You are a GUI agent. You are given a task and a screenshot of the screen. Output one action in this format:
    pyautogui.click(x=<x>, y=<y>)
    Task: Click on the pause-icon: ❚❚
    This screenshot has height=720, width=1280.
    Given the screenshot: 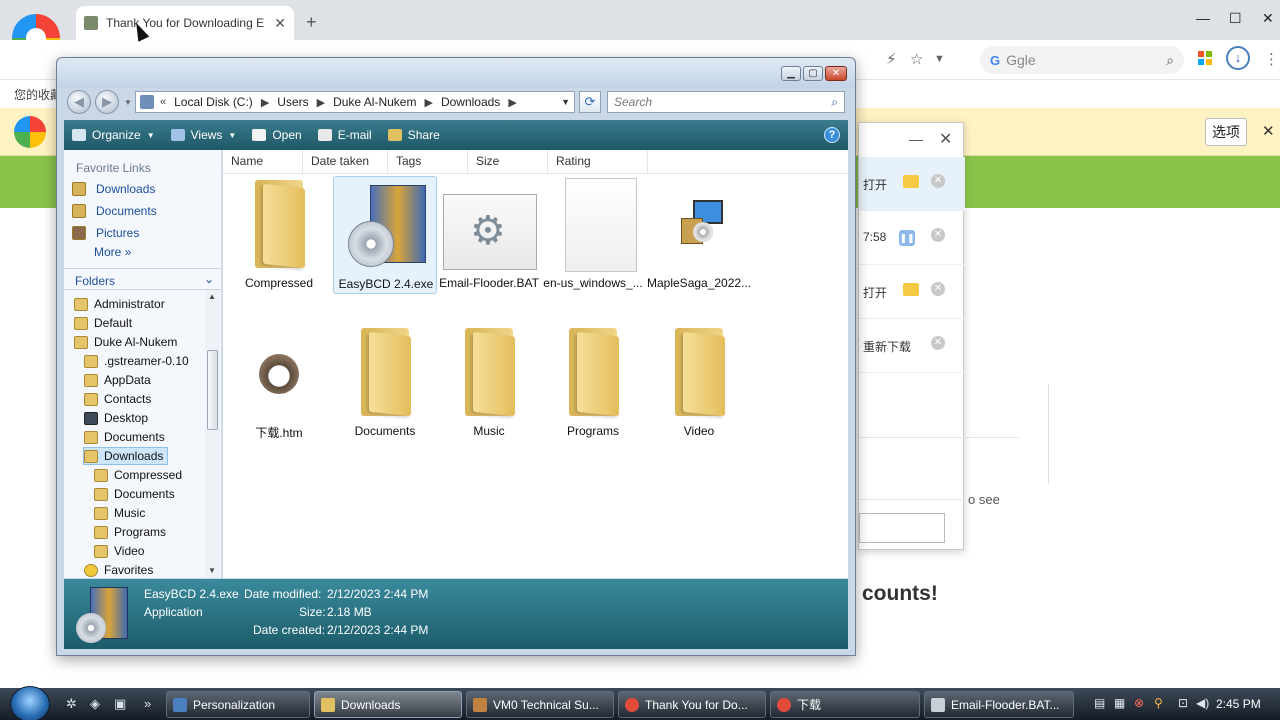 What is the action you would take?
    pyautogui.click(x=907, y=238)
    